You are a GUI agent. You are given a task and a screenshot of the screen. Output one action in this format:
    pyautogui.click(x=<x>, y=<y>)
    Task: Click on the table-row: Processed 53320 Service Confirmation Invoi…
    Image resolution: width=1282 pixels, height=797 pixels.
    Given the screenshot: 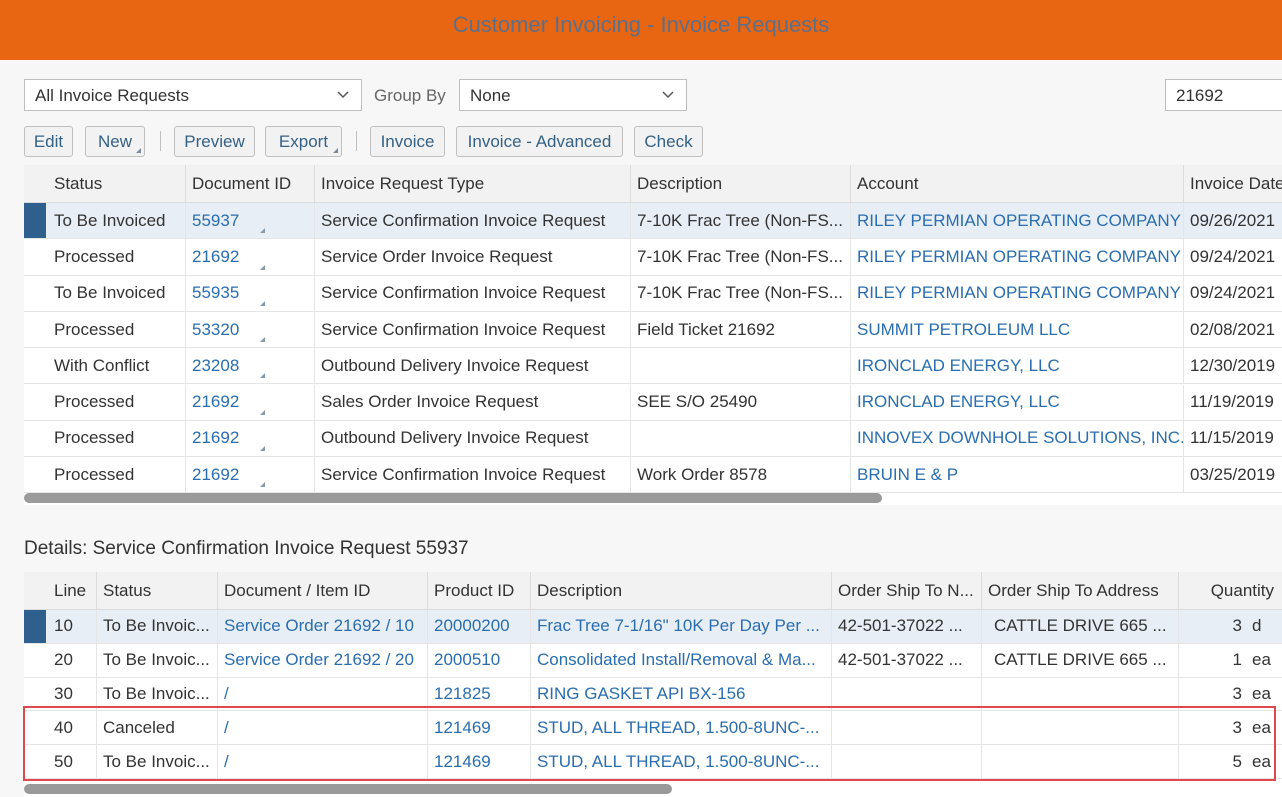 What is the action you would take?
    pyautogui.click(x=653, y=330)
    